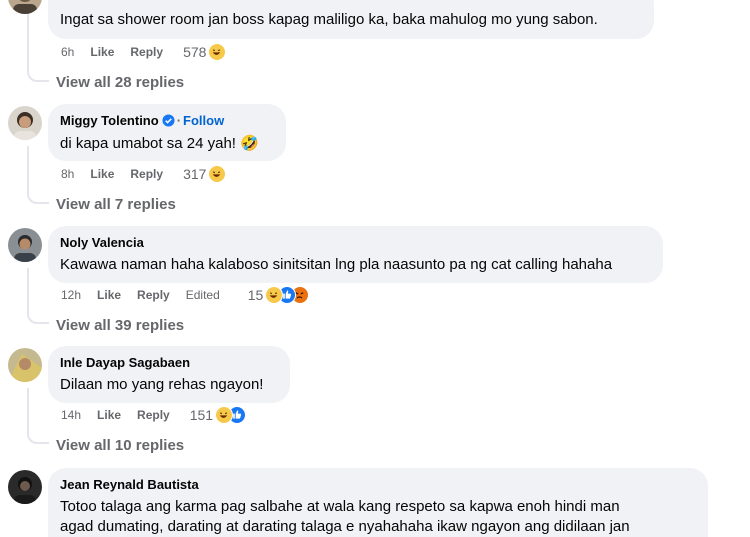  Describe the element at coordinates (120, 445) in the screenshot. I see `view-replies-link: View all 10 replies` at that location.